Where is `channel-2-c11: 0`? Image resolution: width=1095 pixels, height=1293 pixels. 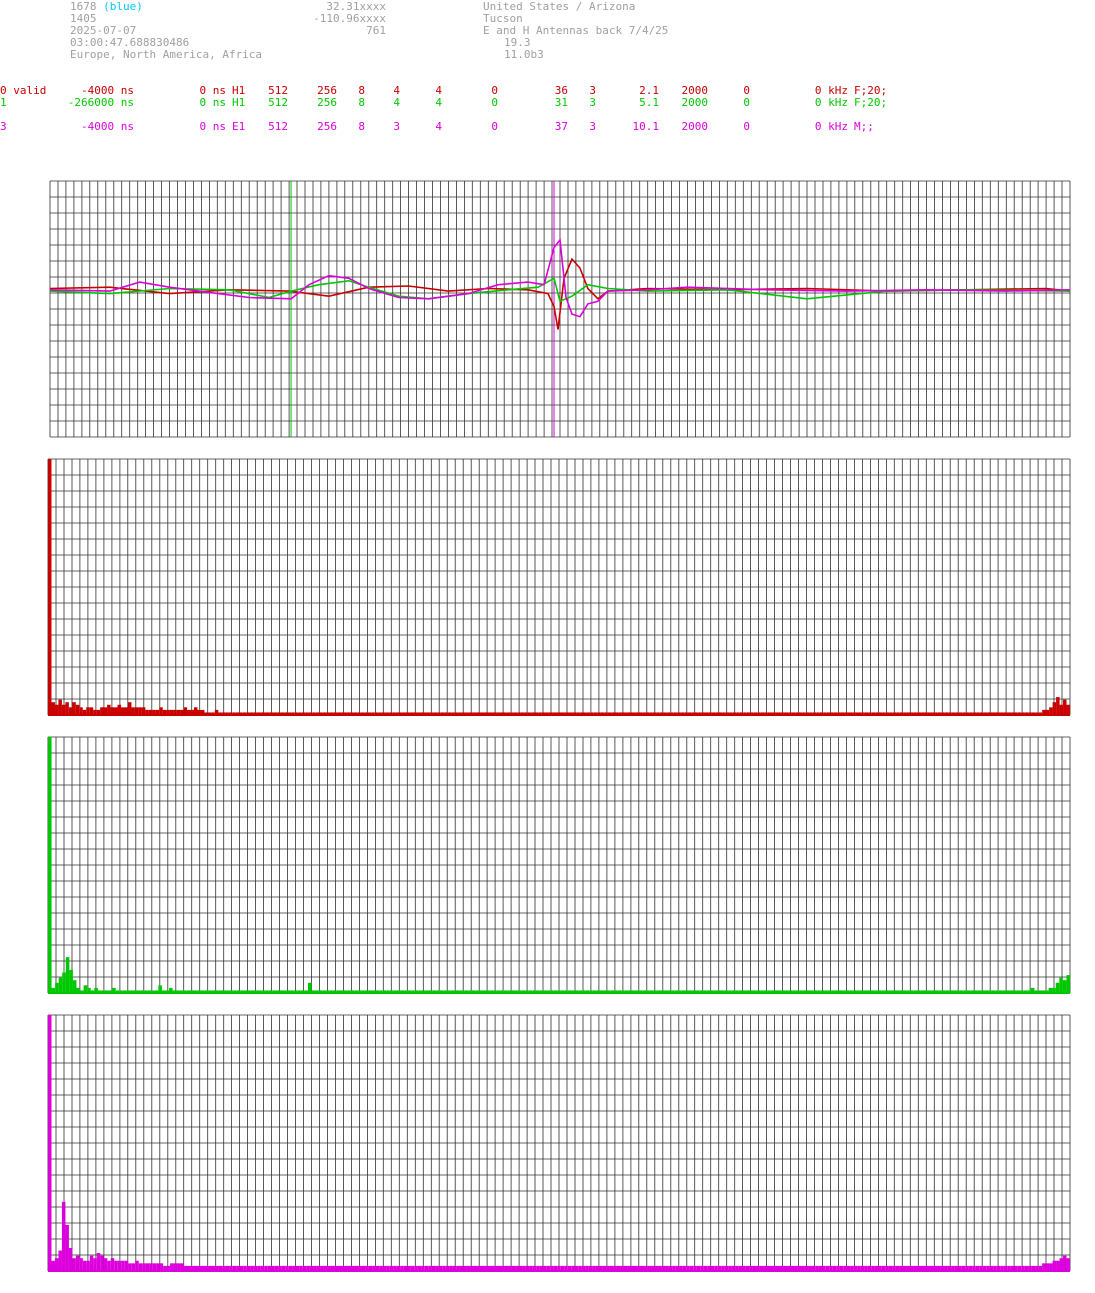 channel-2-c11: 0 is located at coordinates (746, 126).